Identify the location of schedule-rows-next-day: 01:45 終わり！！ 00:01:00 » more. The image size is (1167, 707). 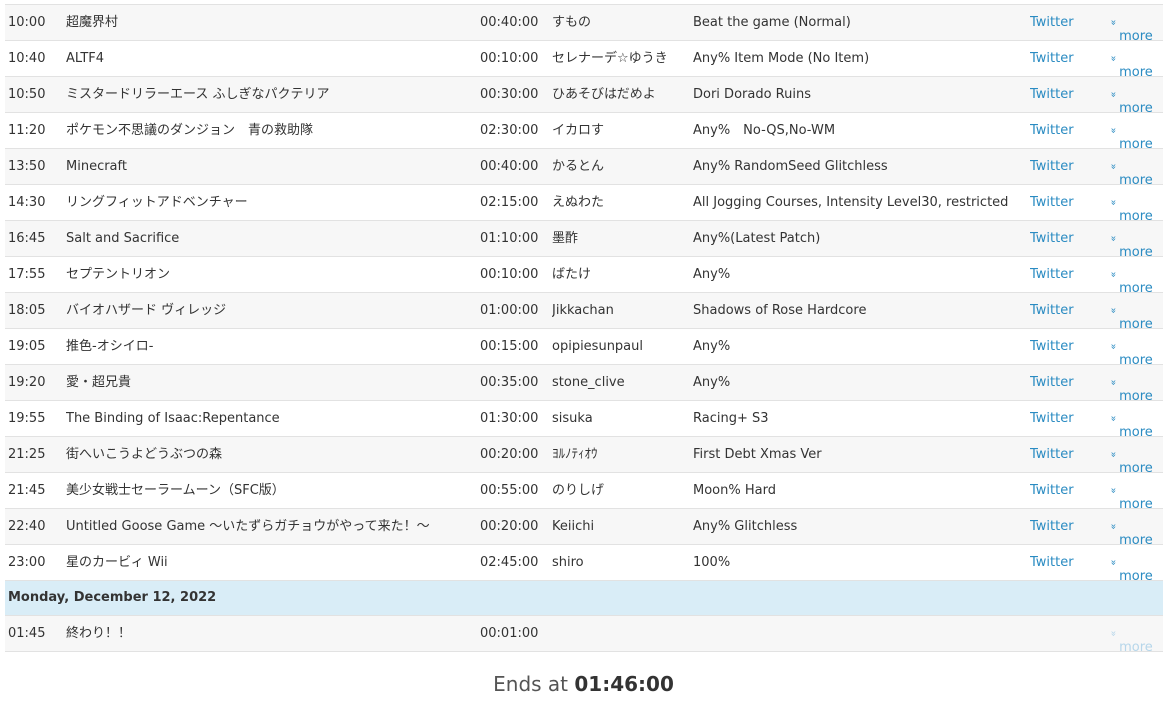
(584, 635).